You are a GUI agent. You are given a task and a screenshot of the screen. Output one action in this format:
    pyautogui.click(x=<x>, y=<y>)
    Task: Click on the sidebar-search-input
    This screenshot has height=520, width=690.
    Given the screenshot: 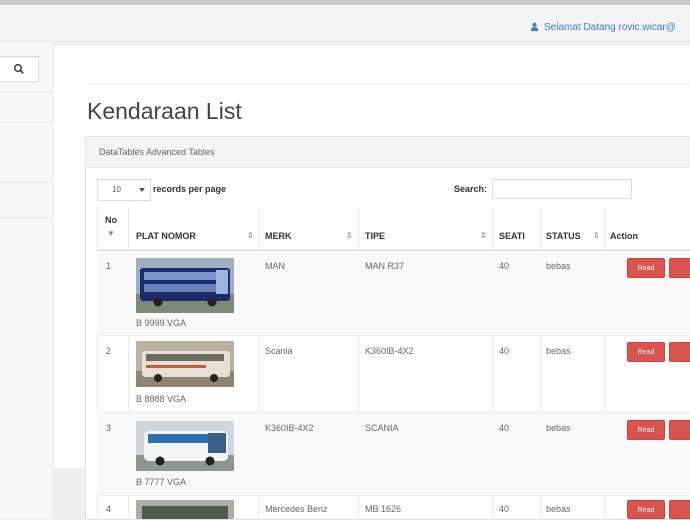 What is the action you would take?
    pyautogui.click(x=19, y=69)
    